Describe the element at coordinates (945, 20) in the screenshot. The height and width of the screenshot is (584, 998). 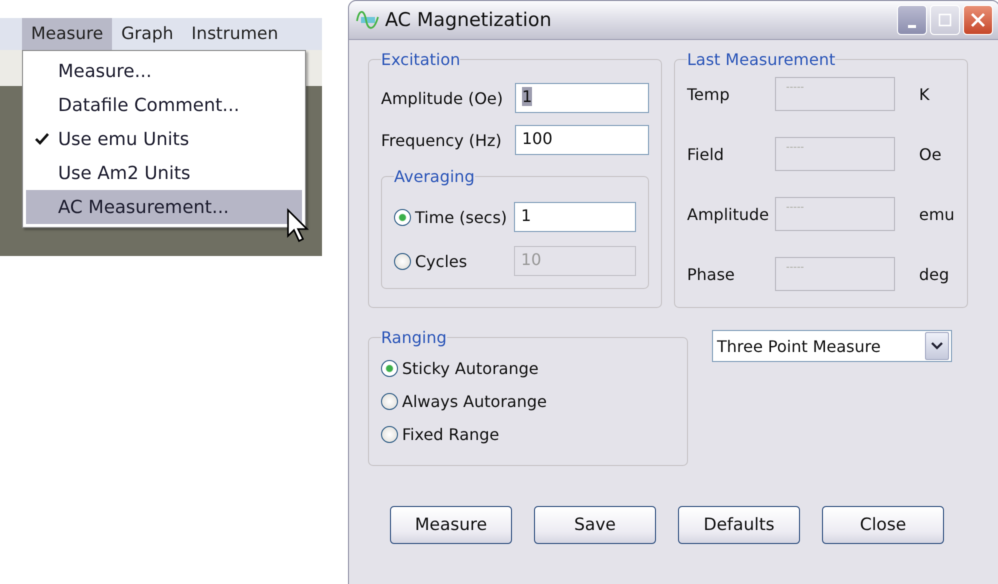
I see `maximize-icon` at that location.